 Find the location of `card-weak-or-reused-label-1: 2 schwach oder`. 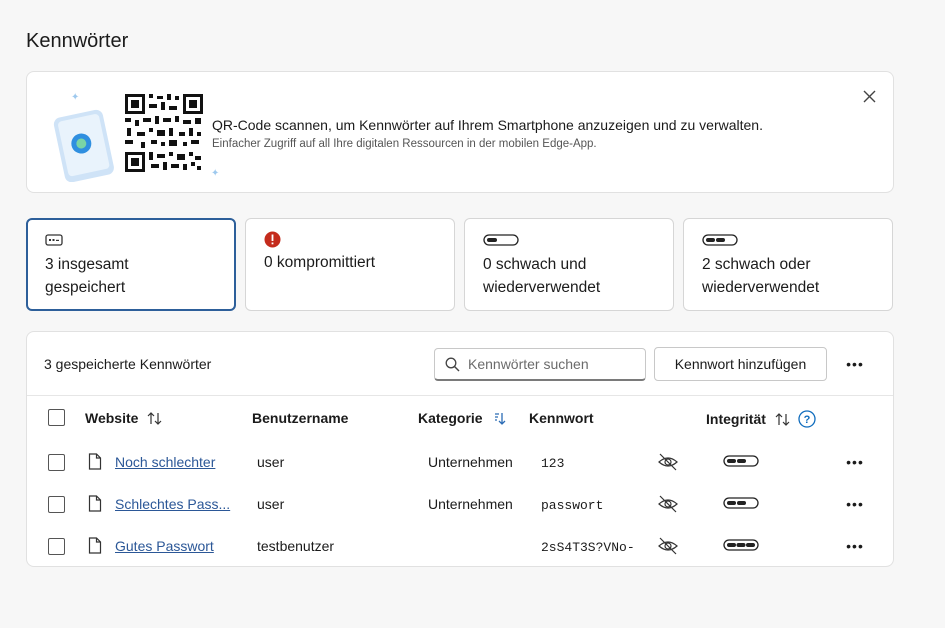

card-weak-or-reused-label-1: 2 schwach oder is located at coordinates (756, 264).